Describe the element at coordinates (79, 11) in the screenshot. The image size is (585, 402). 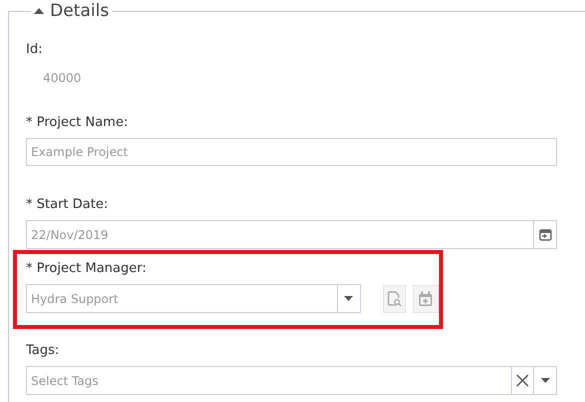
I see `section-title: Details` at that location.